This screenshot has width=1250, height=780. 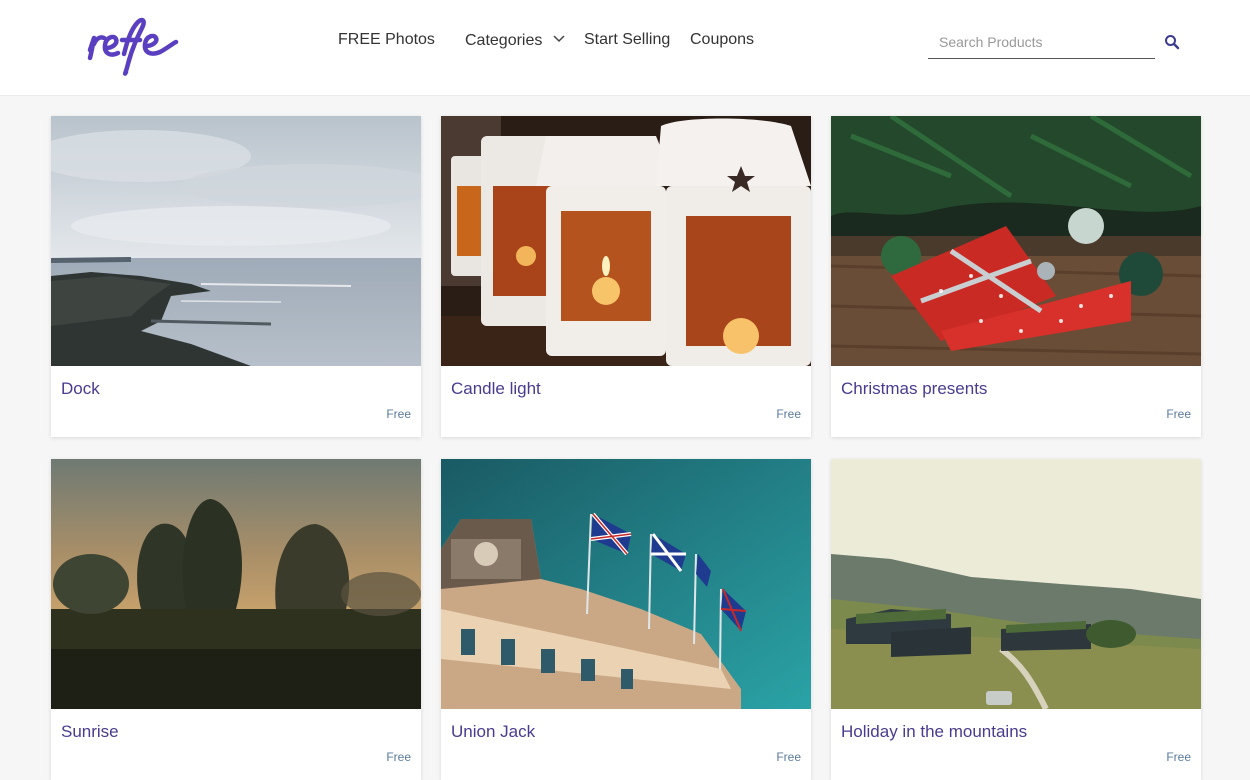 I want to click on product-title: Sunrise, so click(x=90, y=732).